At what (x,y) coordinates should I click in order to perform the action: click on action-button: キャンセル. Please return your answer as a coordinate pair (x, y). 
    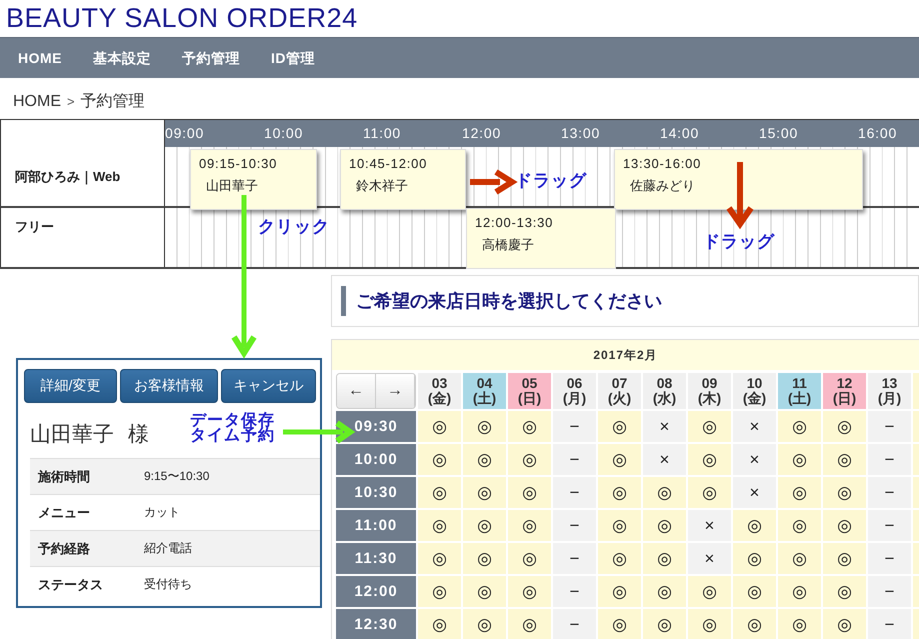
    Looking at the image, I should click on (268, 386).